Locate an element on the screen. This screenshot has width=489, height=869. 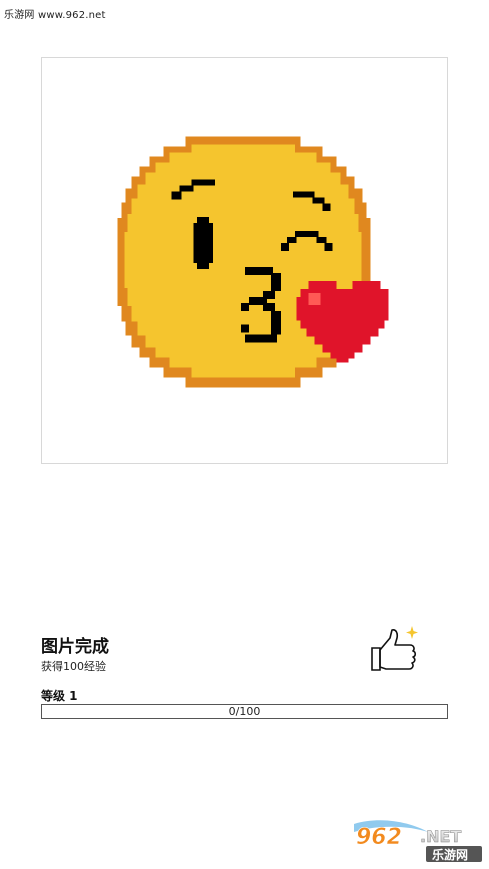
logo-chinese: 乐游网 is located at coordinates (450, 854).